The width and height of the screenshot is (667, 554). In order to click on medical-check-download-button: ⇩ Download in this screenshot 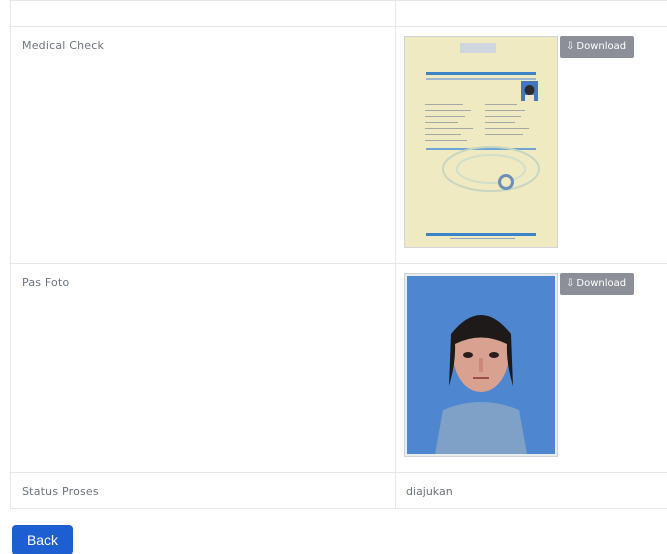, I will do `click(597, 47)`.